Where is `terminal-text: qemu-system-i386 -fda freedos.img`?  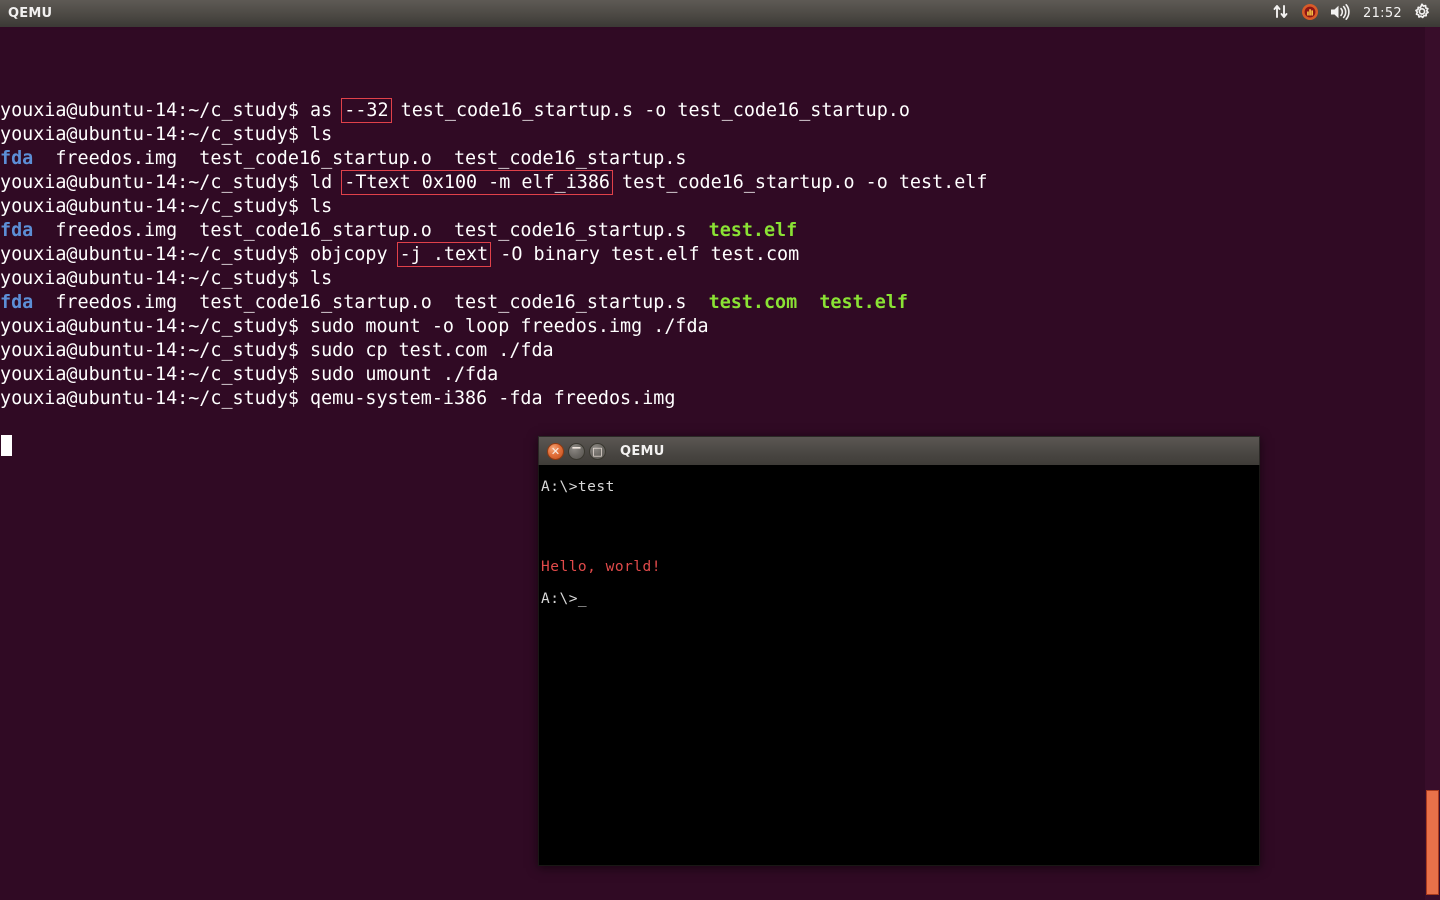 terminal-text: qemu-system-i386 -fda freedos.img is located at coordinates (493, 398).